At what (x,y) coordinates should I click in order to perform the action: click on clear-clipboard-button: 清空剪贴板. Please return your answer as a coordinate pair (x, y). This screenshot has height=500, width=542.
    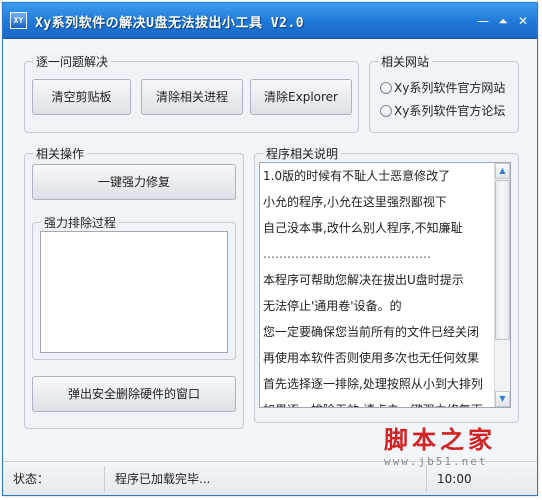
    Looking at the image, I should click on (81, 97).